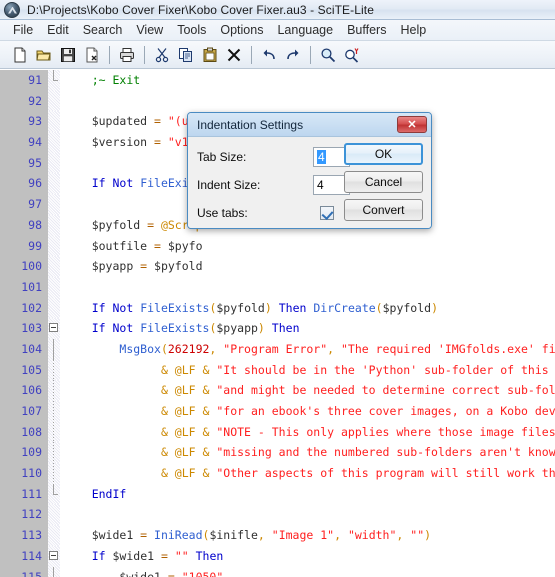 The height and width of the screenshot is (577, 555). I want to click on code-line: 114 If $wide1 = "" Then, so click(277, 556).